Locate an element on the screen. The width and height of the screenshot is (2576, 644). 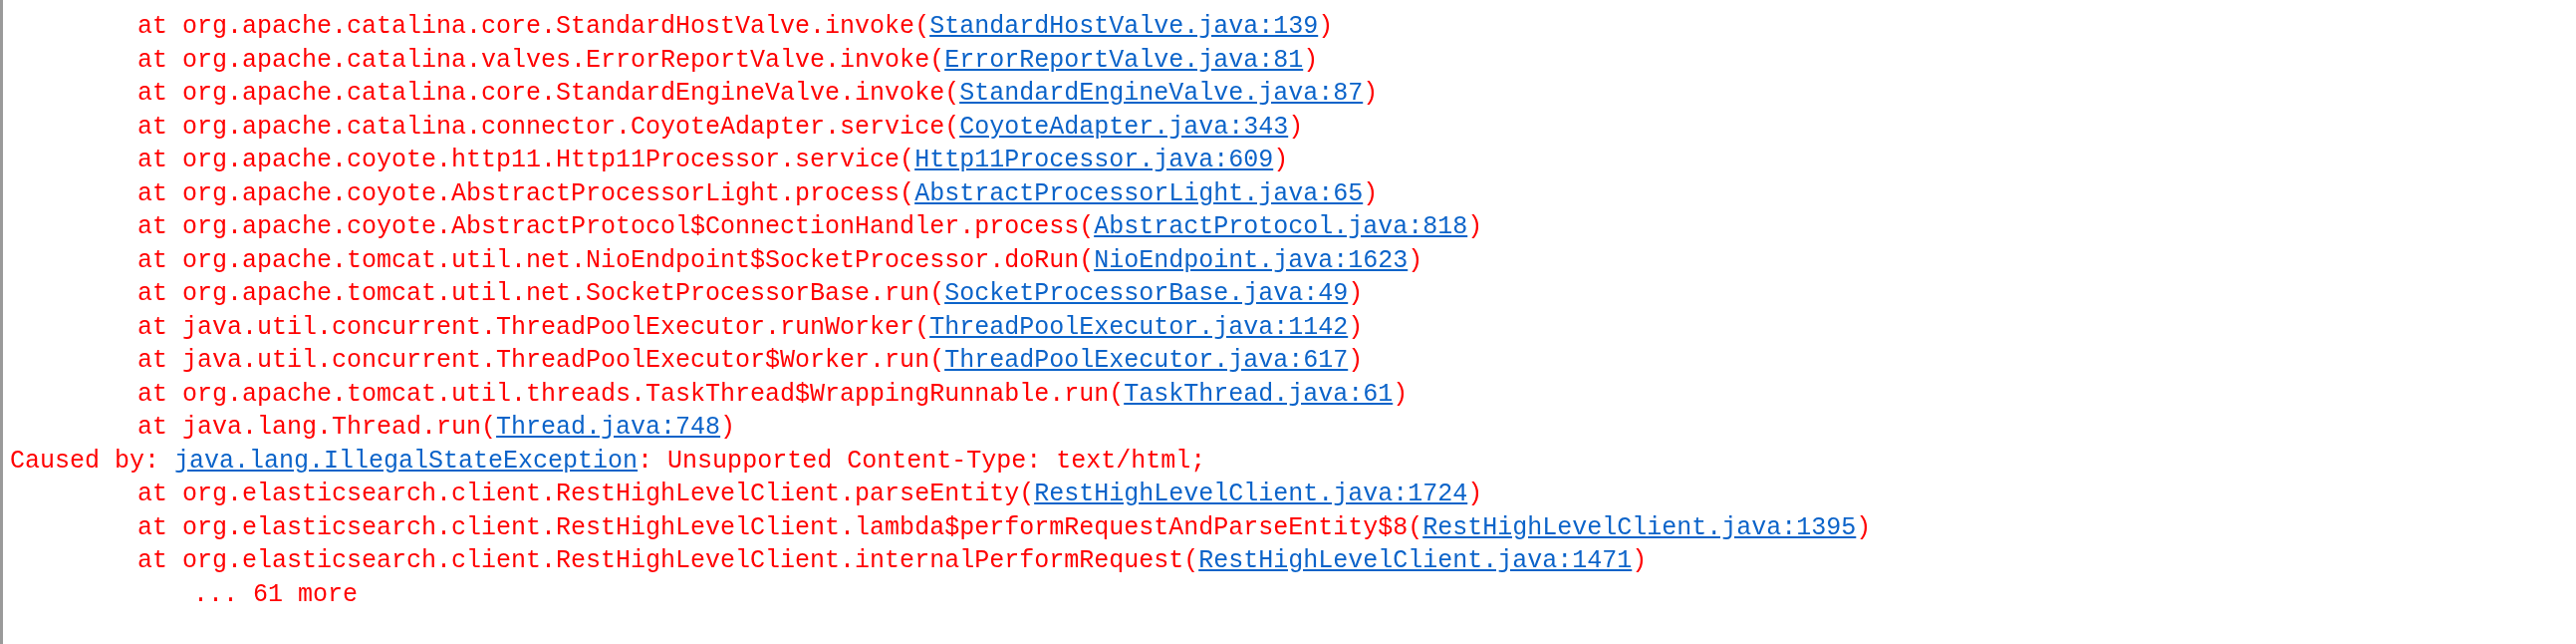
stack-trace-line: at java.util.concurrent.ThreadPoolExecutor$Worker.run(ThreadPoolExecutor.java:617) is located at coordinates (750, 361).